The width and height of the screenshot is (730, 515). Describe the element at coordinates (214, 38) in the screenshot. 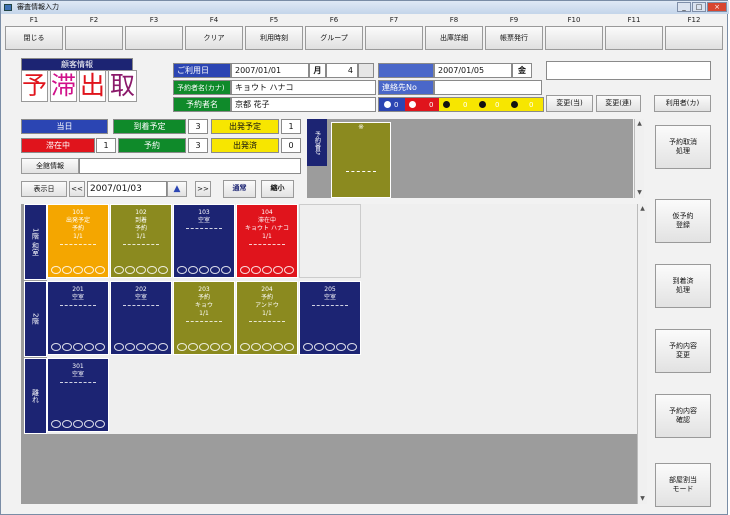

I see `clear-button: クリア` at that location.